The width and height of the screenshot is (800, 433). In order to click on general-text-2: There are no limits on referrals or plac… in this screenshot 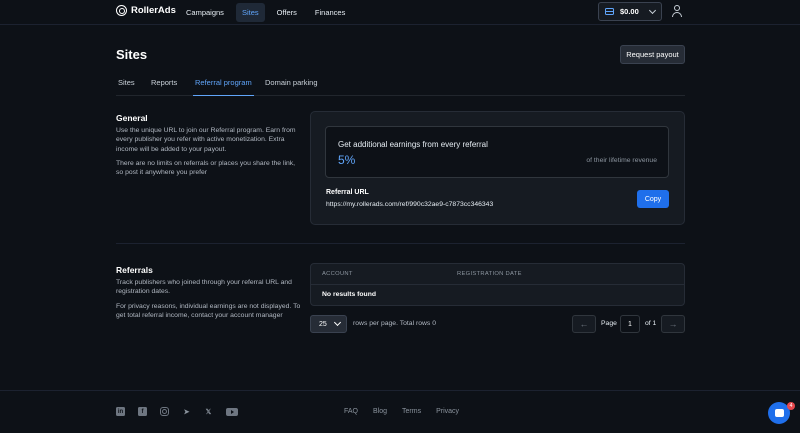, I will do `click(206, 168)`.